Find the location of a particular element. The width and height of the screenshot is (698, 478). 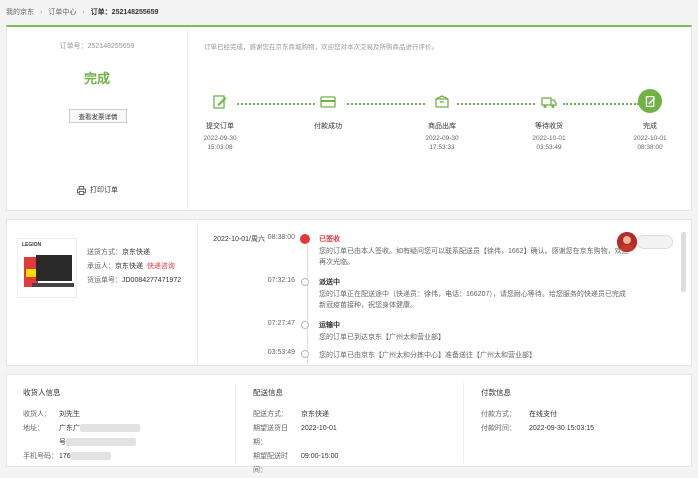

tracking-time: 07:32:16 is located at coordinates (281, 280).